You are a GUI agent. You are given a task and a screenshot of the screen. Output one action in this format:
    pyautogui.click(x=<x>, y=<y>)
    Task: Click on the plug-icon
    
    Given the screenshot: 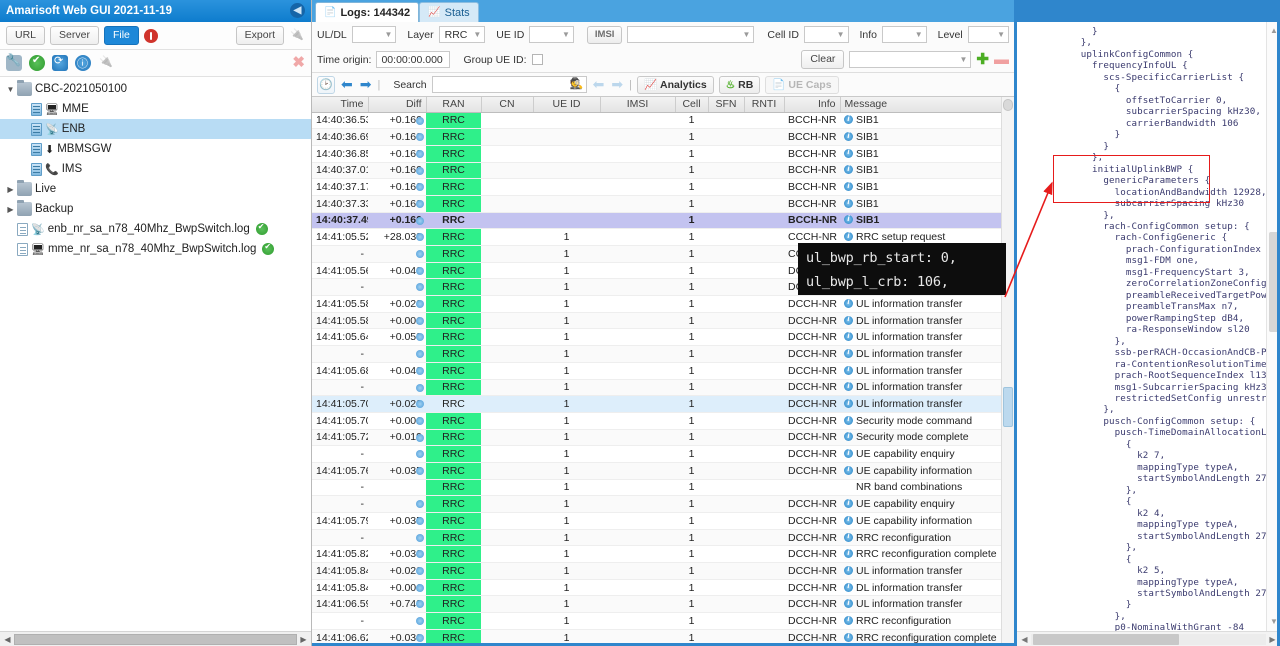 What is the action you would take?
    pyautogui.click(x=297, y=36)
    